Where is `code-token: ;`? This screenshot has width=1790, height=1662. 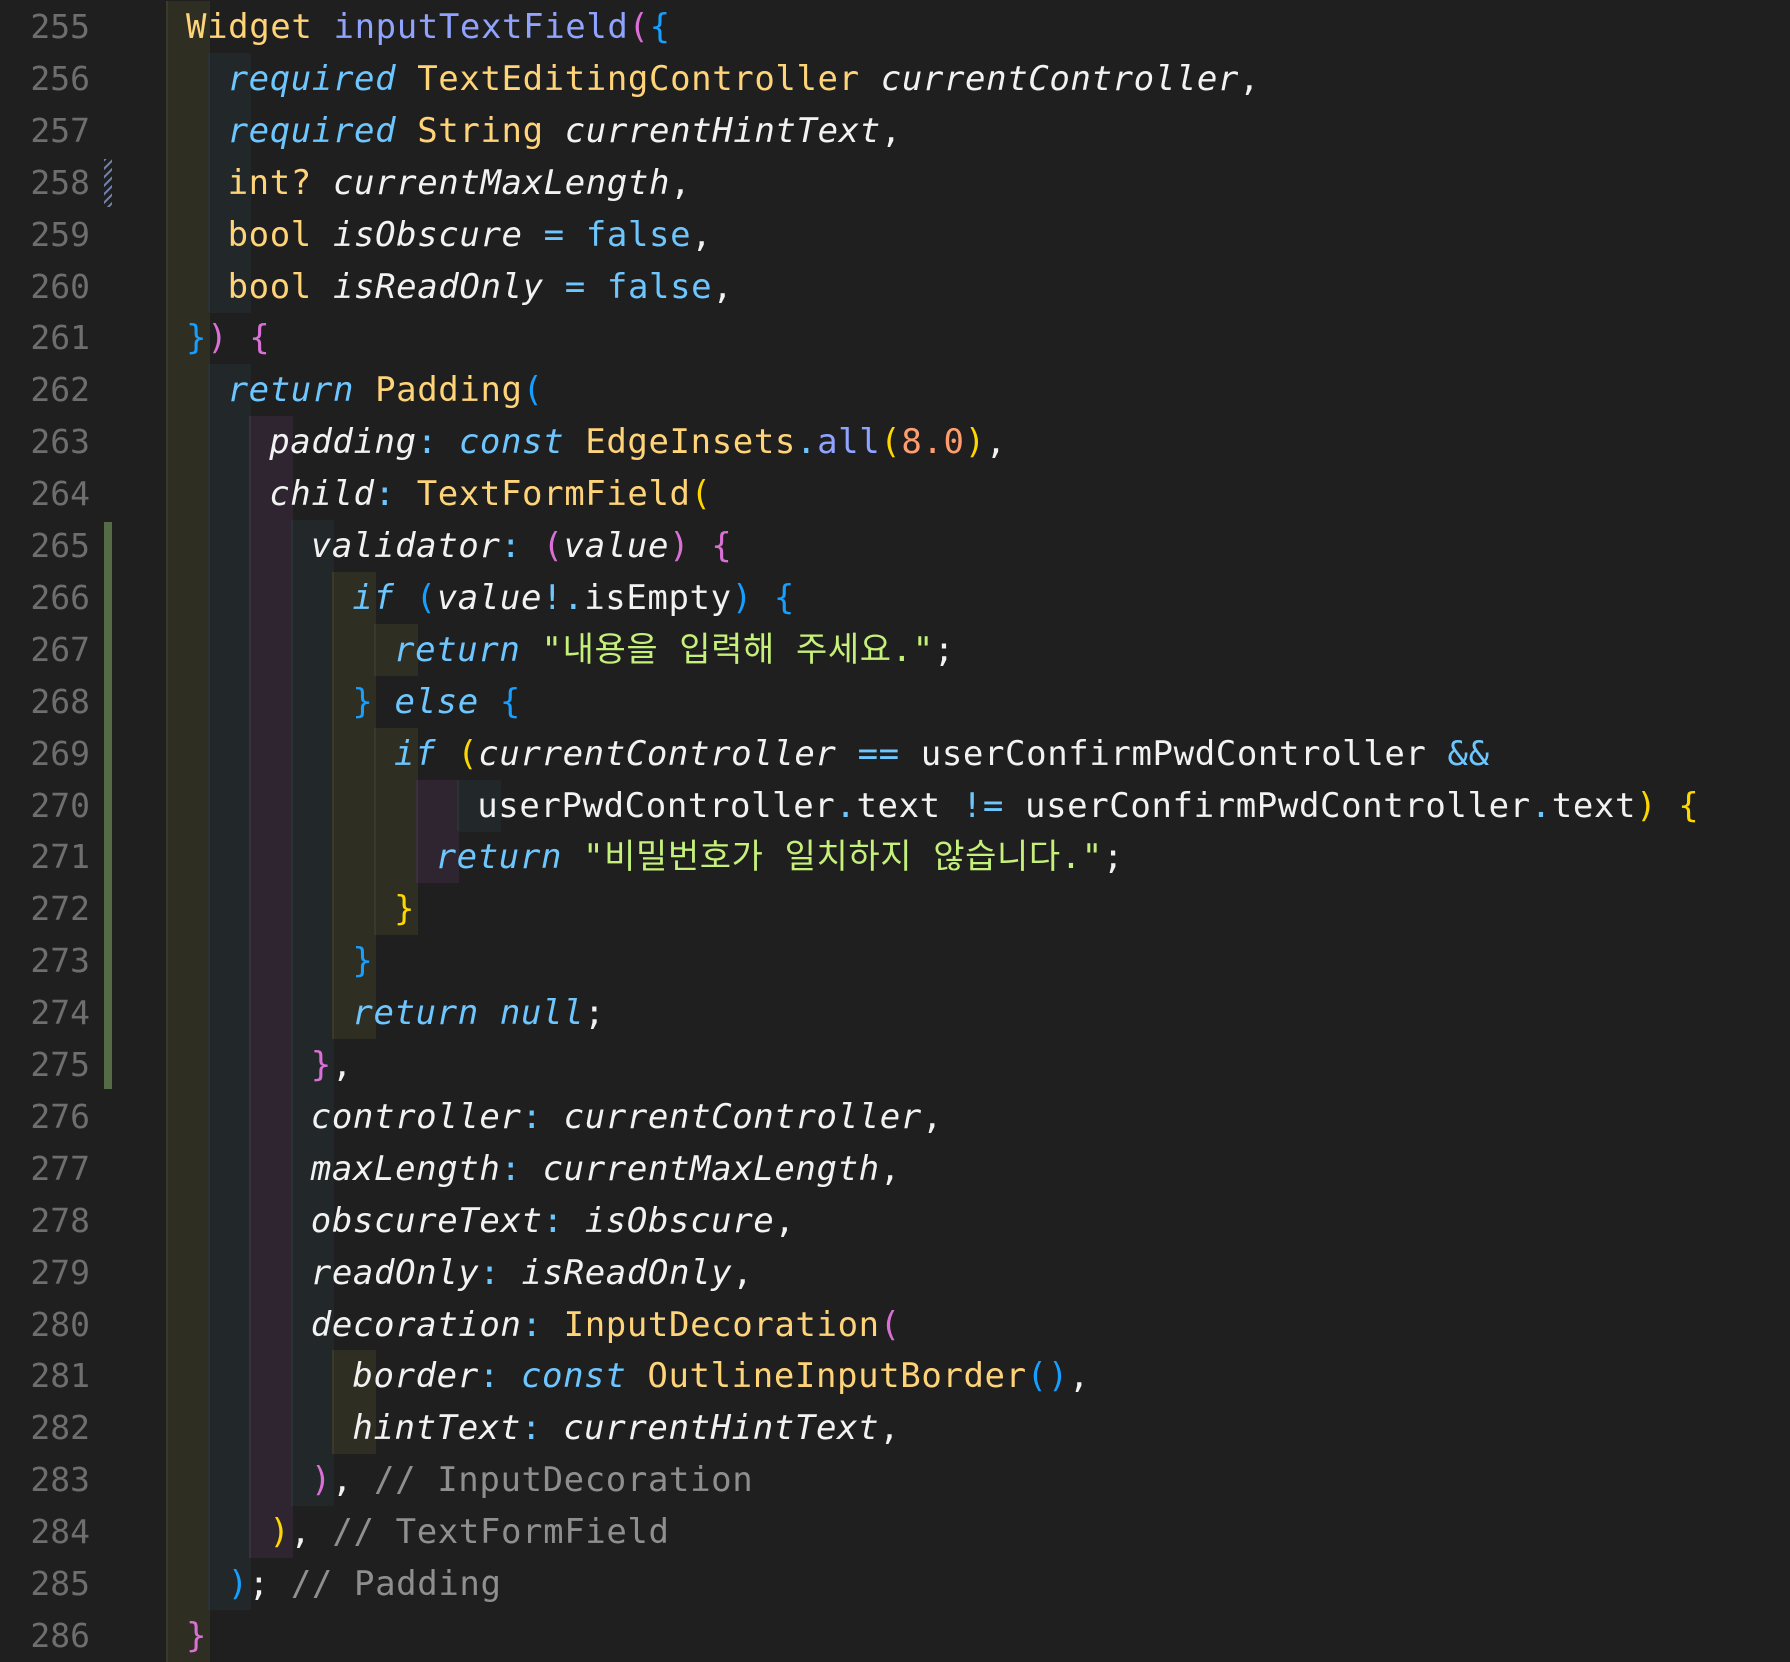 code-token: ; is located at coordinates (1113, 857).